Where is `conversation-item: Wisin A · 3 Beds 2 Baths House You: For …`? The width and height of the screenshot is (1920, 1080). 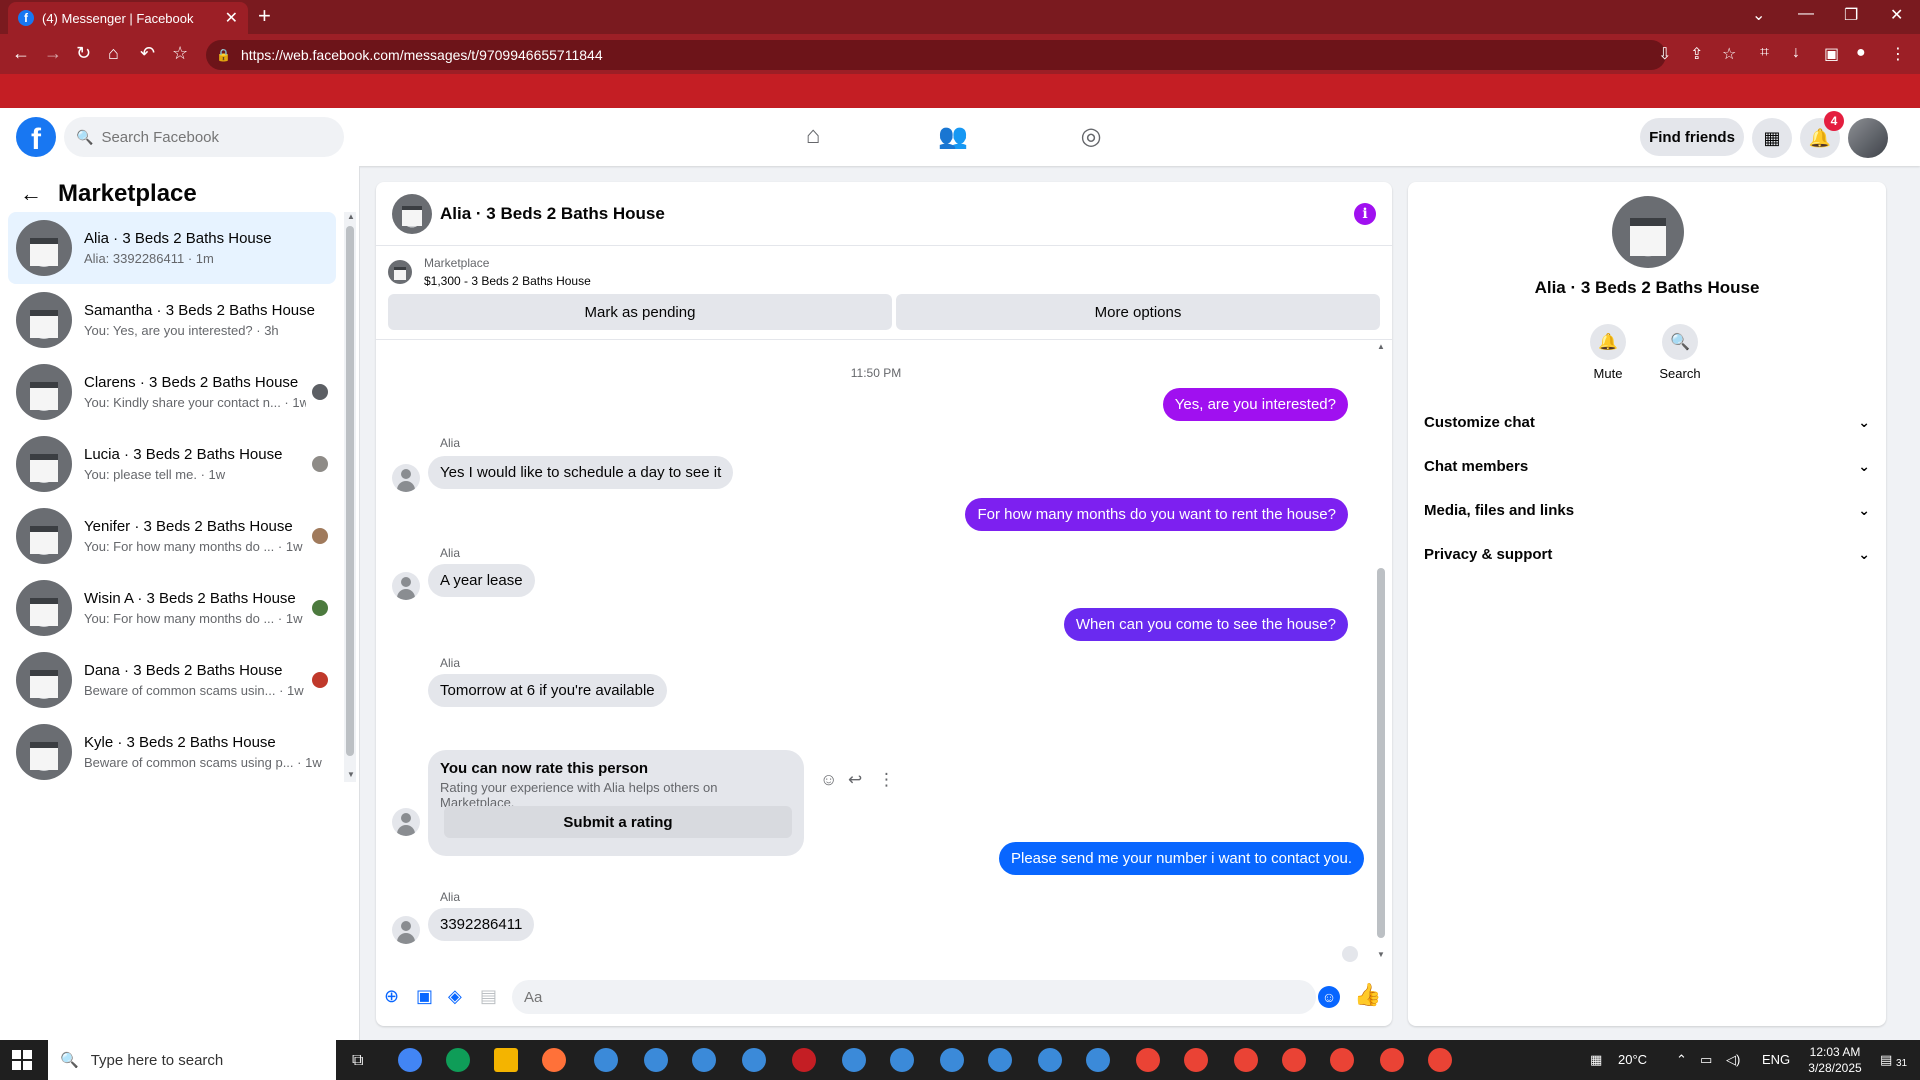 conversation-item: Wisin A · 3 Beds 2 Baths House You: For … is located at coordinates (172, 608).